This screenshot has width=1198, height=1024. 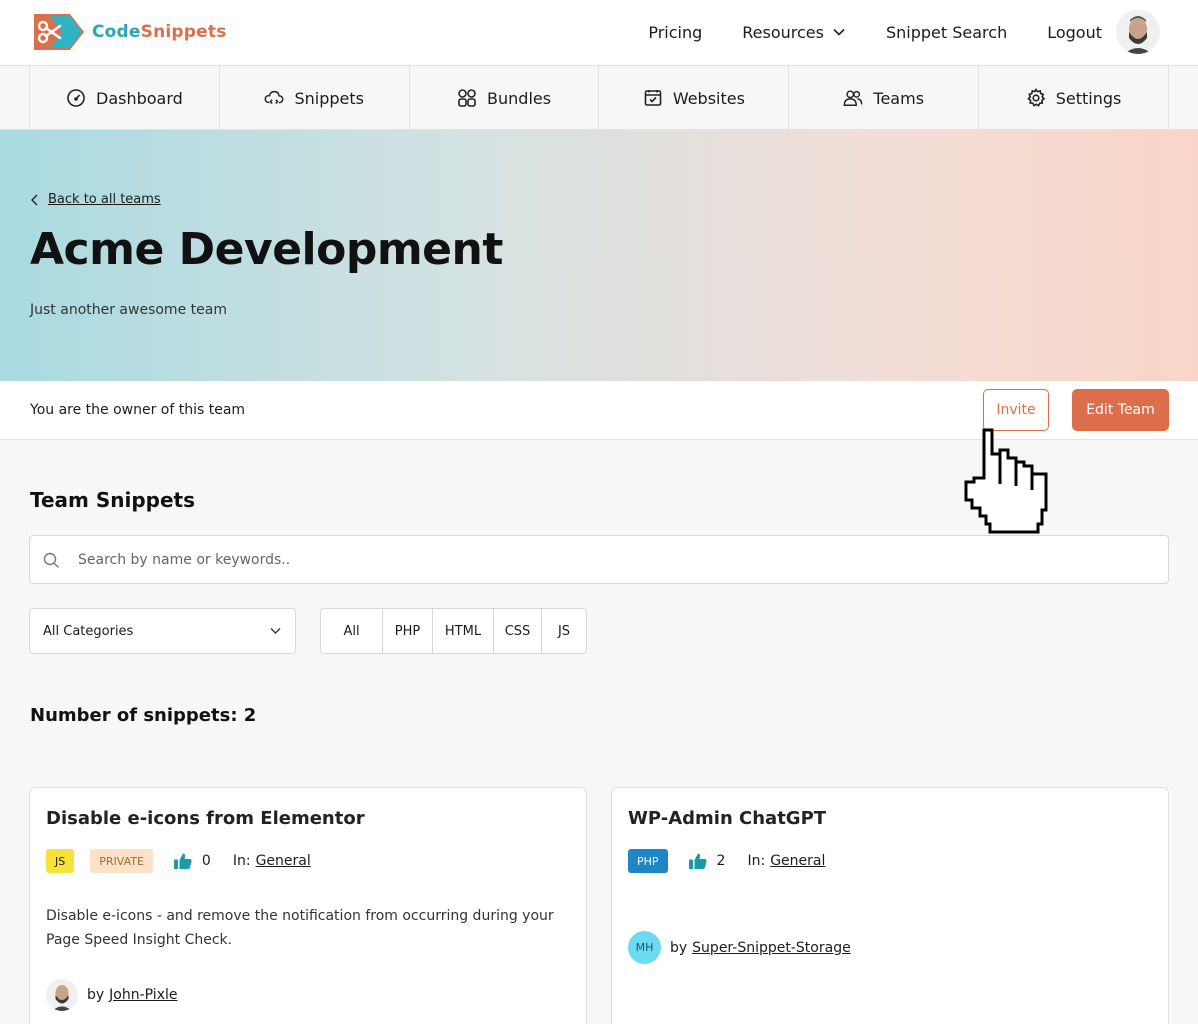 I want to click on cloud-code-icon, so click(x=274, y=97).